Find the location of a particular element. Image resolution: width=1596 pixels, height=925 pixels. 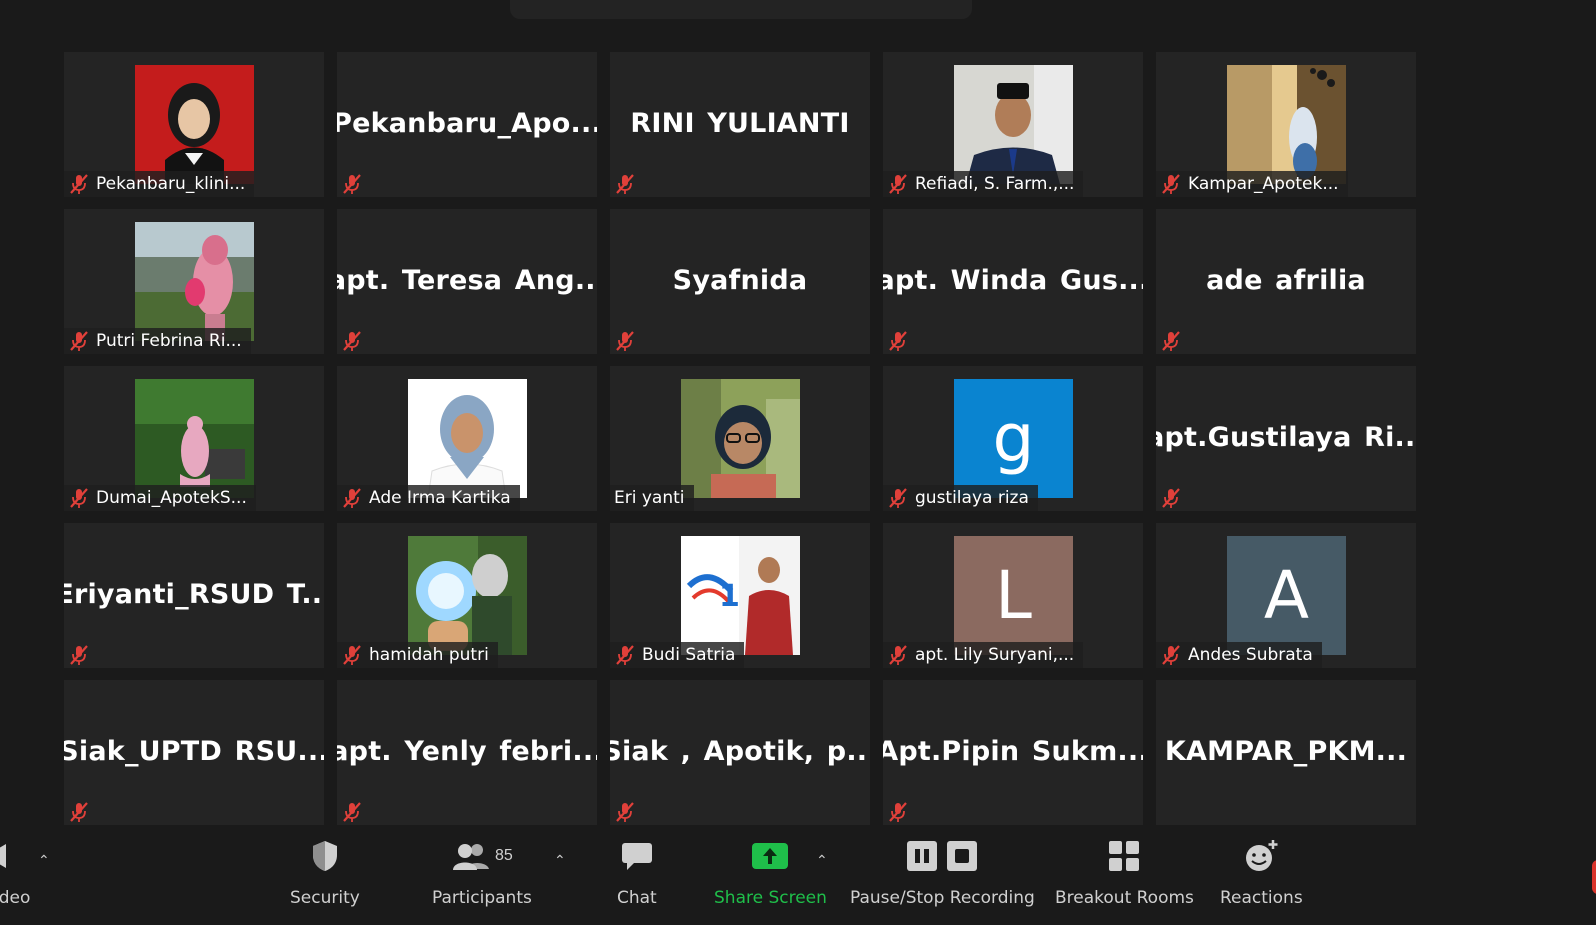

participant-letter-avatar: A is located at coordinates (1286, 595).